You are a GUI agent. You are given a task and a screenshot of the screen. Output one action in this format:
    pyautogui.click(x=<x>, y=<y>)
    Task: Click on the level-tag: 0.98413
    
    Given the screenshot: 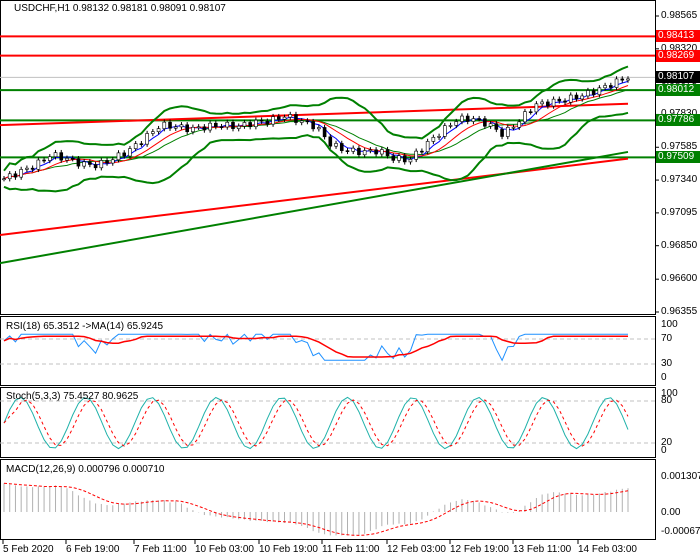 What is the action you would take?
    pyautogui.click(x=678, y=36)
    